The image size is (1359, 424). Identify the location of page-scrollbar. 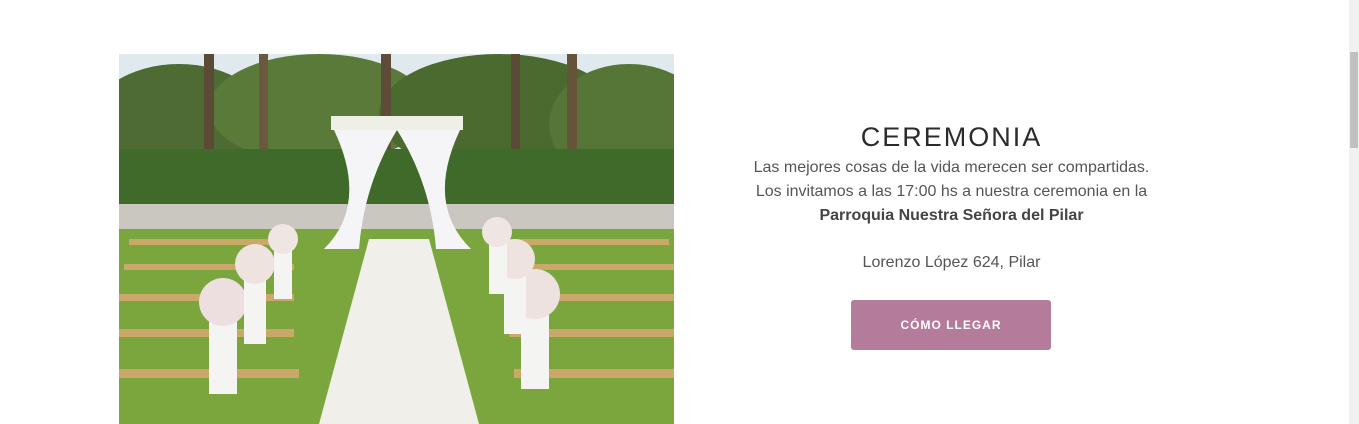
(1354, 212).